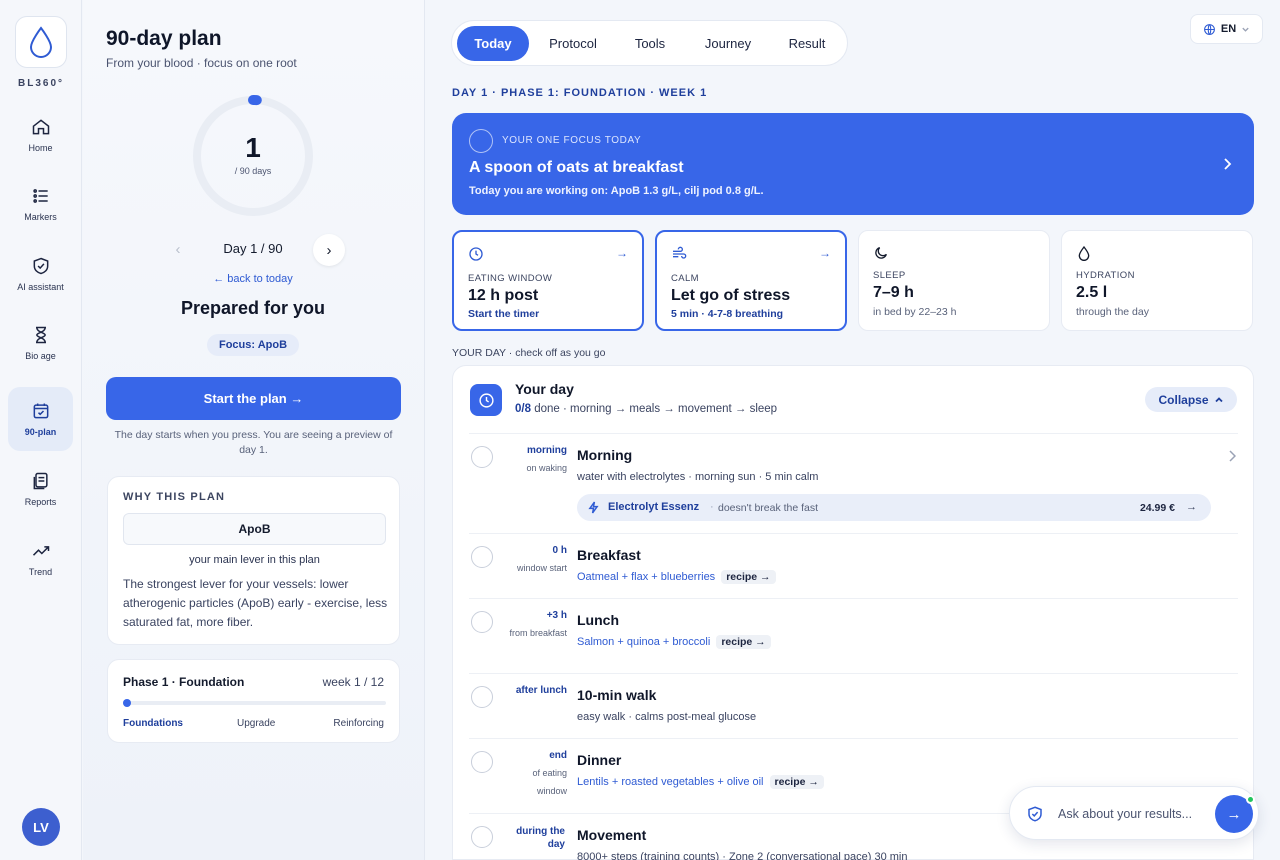 The image size is (1280, 860). Describe the element at coordinates (541, 568) in the screenshot. I see `item-time-sub: window start` at that location.